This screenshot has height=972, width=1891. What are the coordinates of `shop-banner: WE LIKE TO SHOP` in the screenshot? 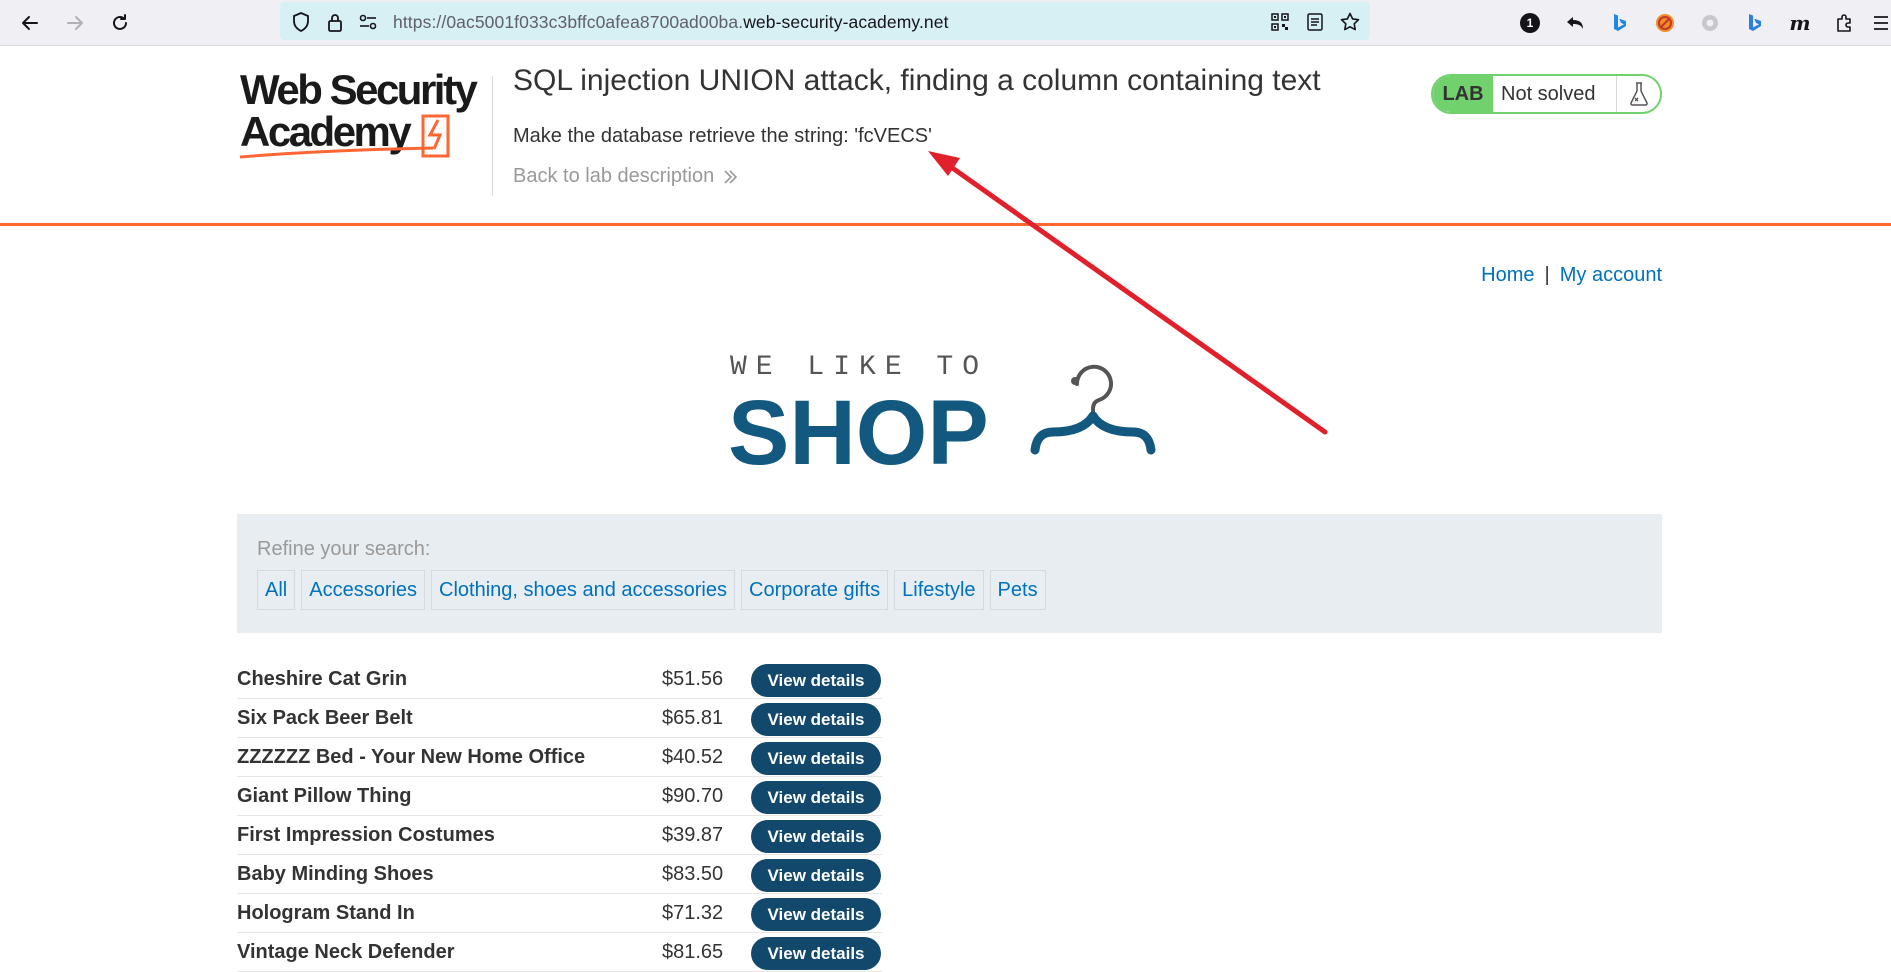 It's located at (953, 417).